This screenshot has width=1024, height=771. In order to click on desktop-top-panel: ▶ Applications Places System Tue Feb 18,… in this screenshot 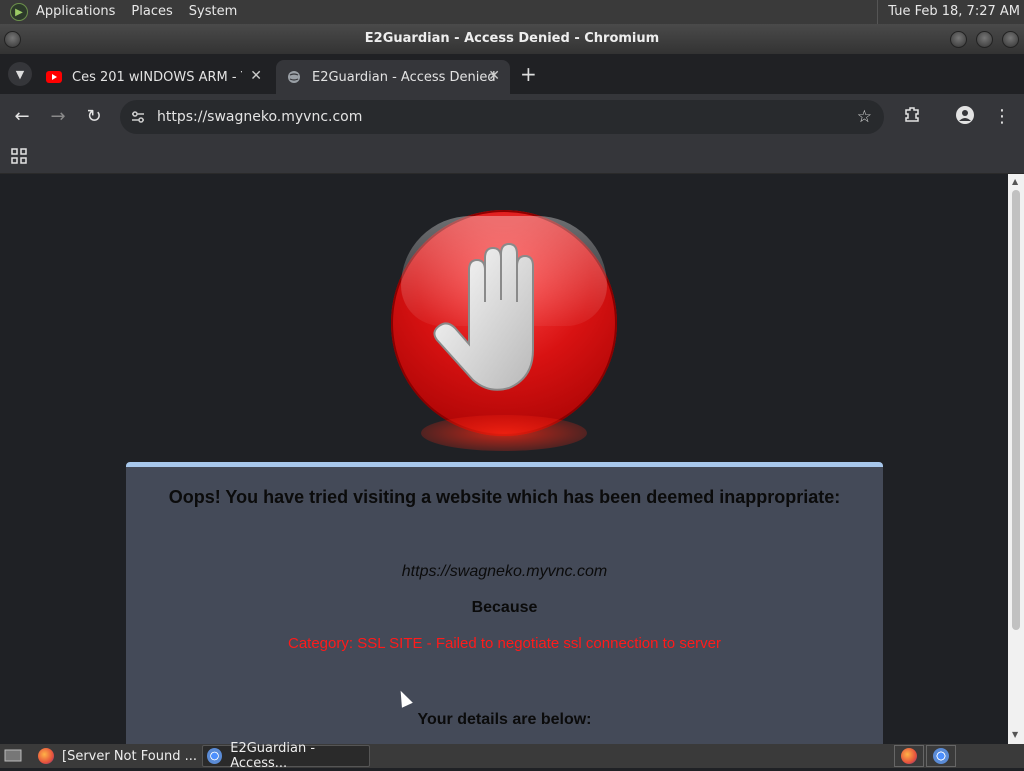, I will do `click(512, 12)`.